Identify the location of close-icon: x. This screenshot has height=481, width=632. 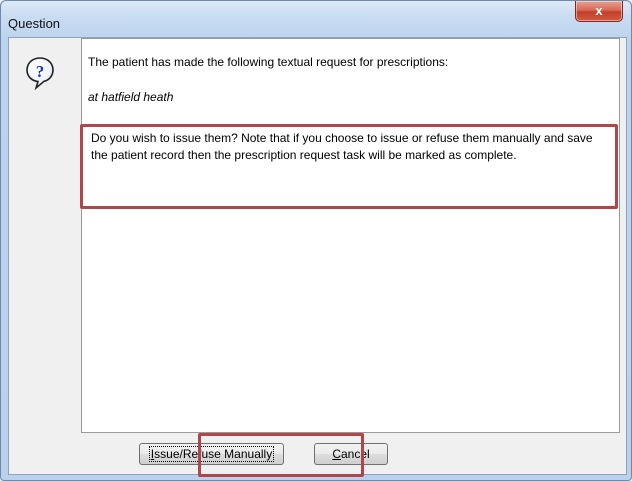
(599, 10).